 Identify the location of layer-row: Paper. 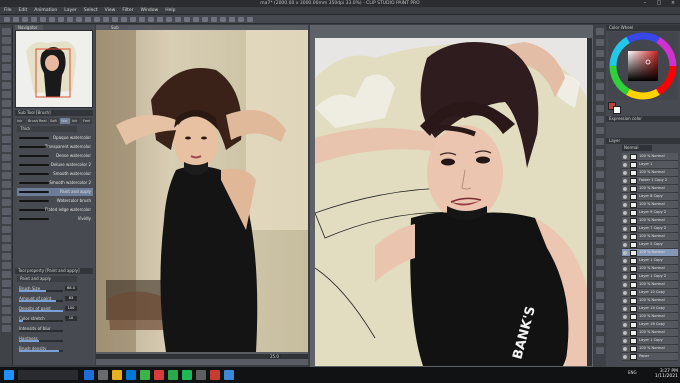
(650, 357).